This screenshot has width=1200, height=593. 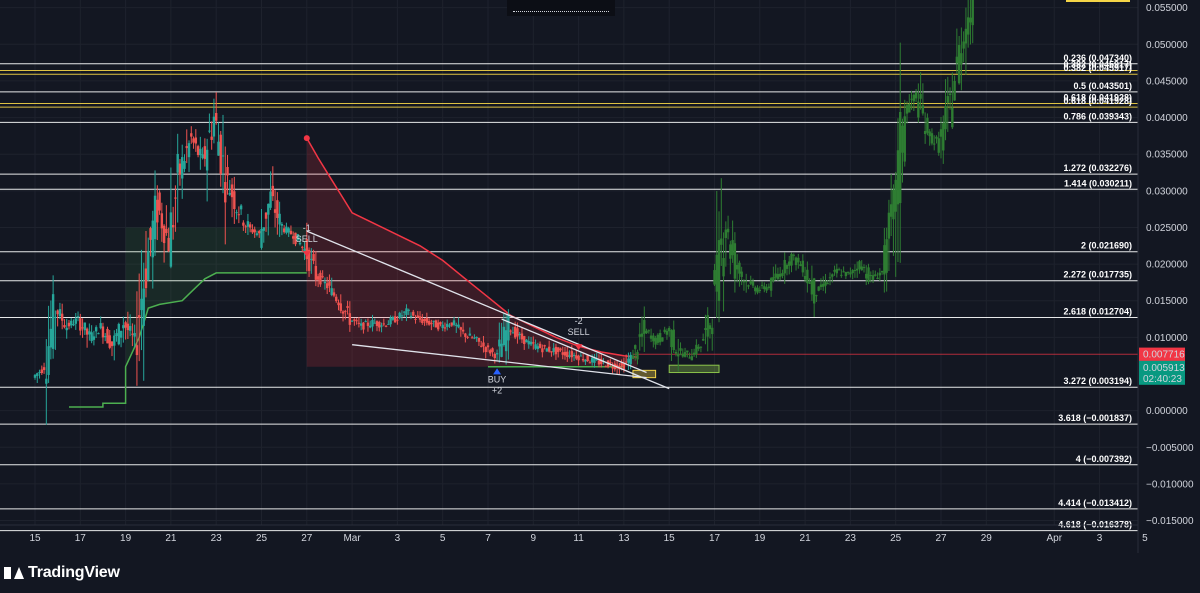 What do you see at coordinates (1164, 355) in the screenshot?
I see `price-tag-label: 0.007716` at bounding box center [1164, 355].